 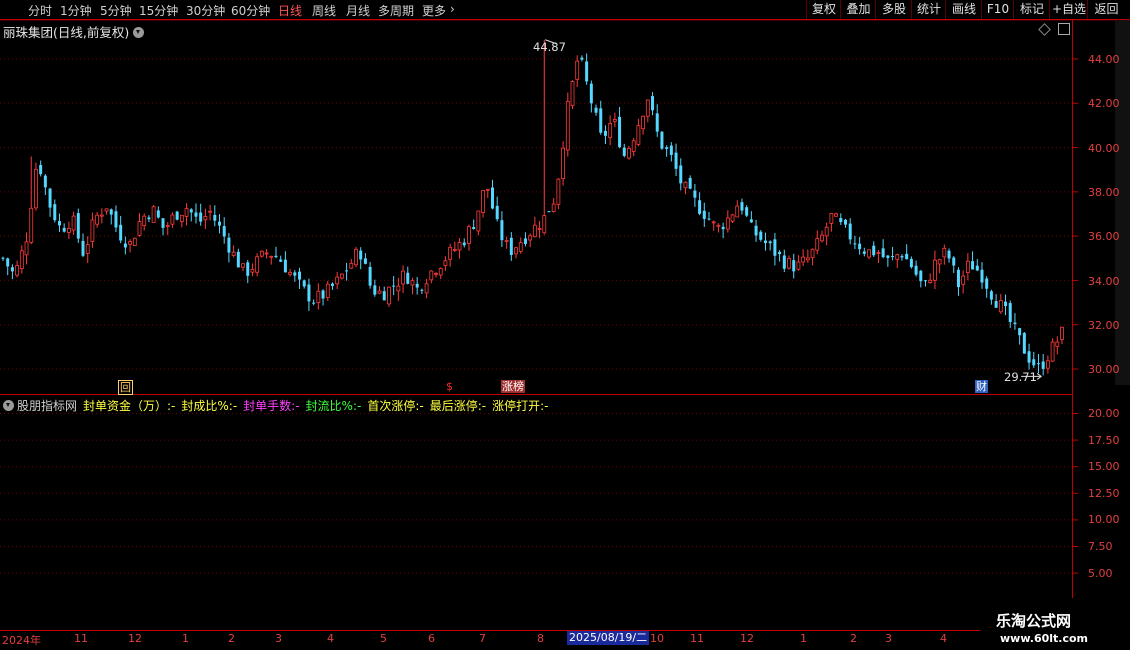 I want to click on event-marker-1: $, so click(x=449, y=386).